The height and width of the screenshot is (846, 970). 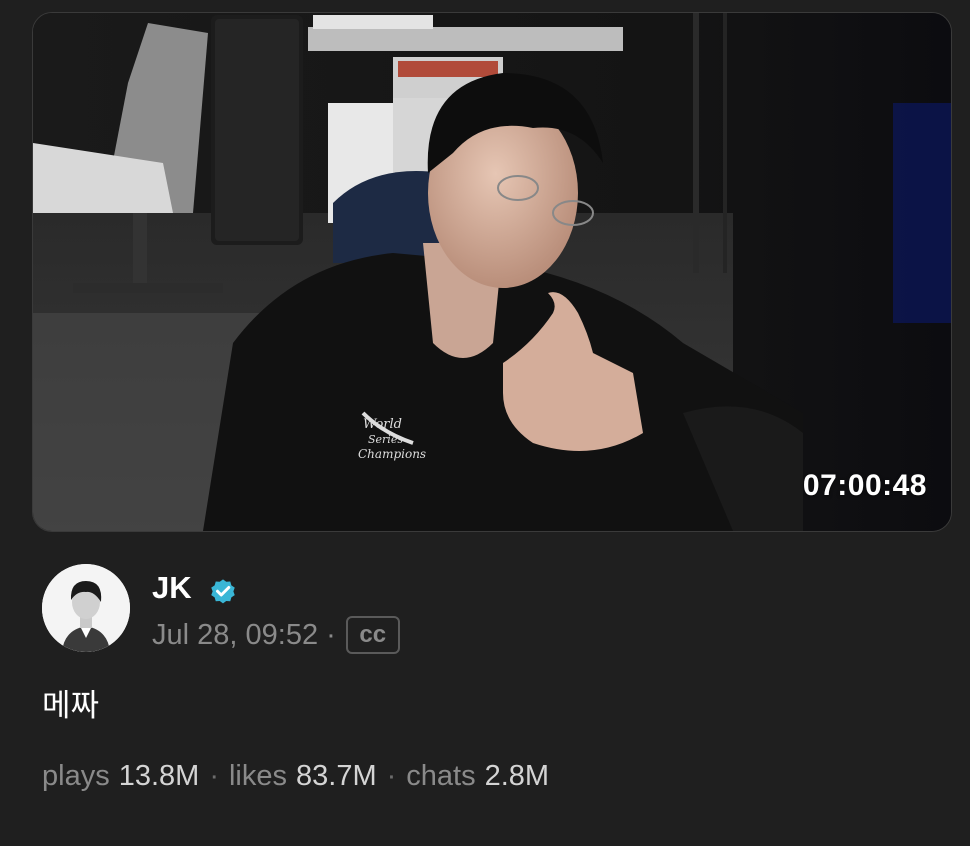 I want to click on post-date: Jul 28, 09:52, so click(x=235, y=634).